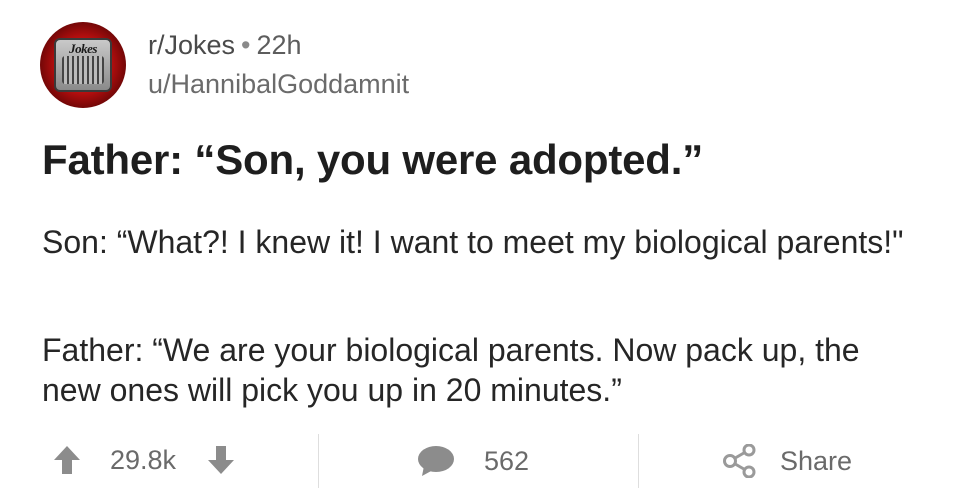 This screenshot has height=496, width=960. I want to click on share-button: Share, so click(787, 461).